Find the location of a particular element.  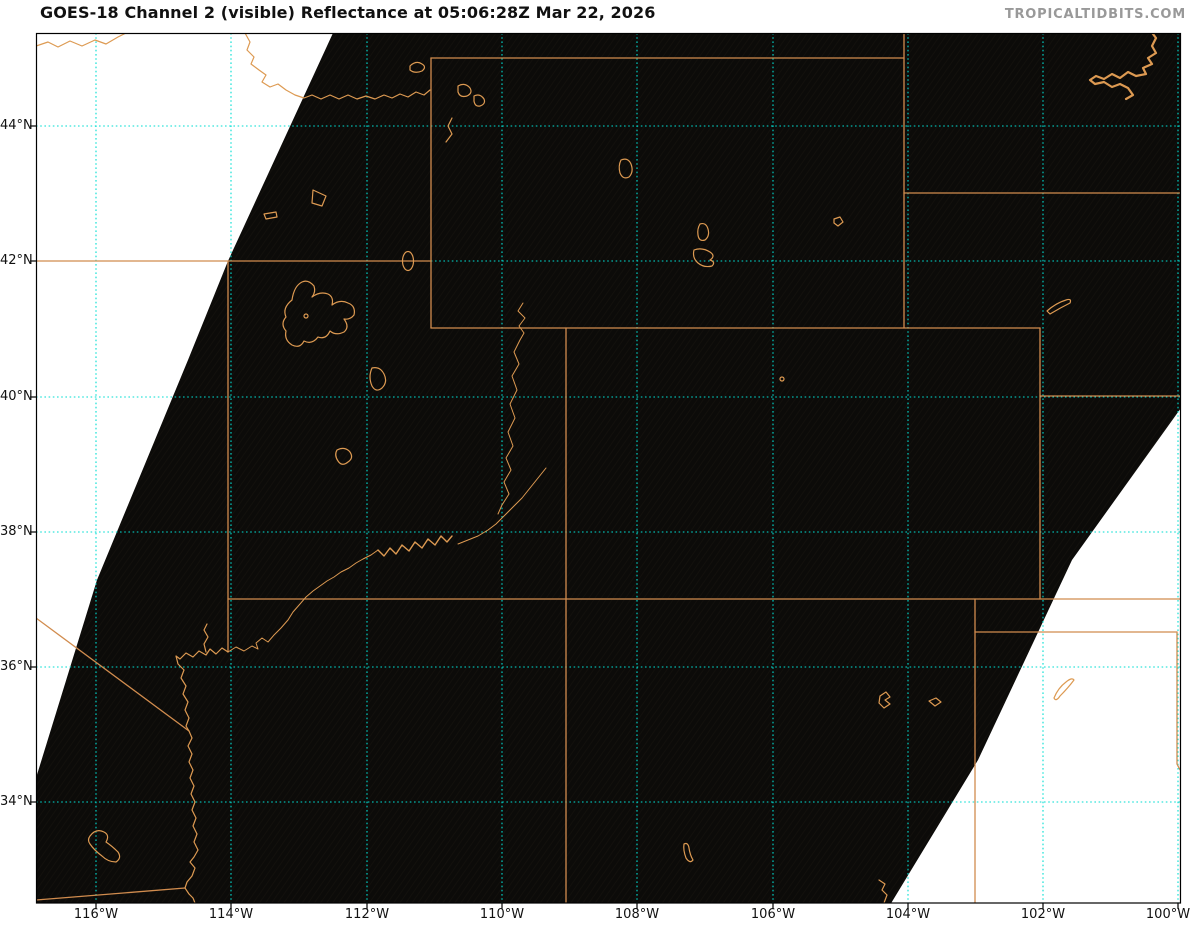

y-axis-label: 44°N is located at coordinates (16, 125).